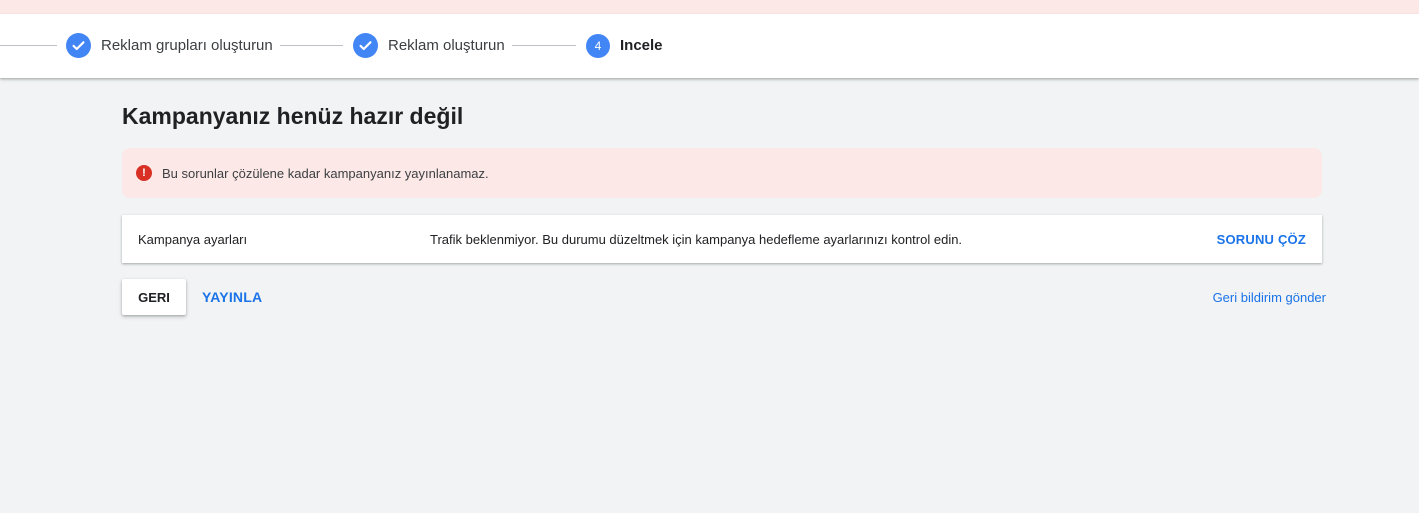 The width and height of the screenshot is (1419, 513). Describe the element at coordinates (293, 116) in the screenshot. I see `page-title: Kampanyanız henüz hazır değil` at that location.